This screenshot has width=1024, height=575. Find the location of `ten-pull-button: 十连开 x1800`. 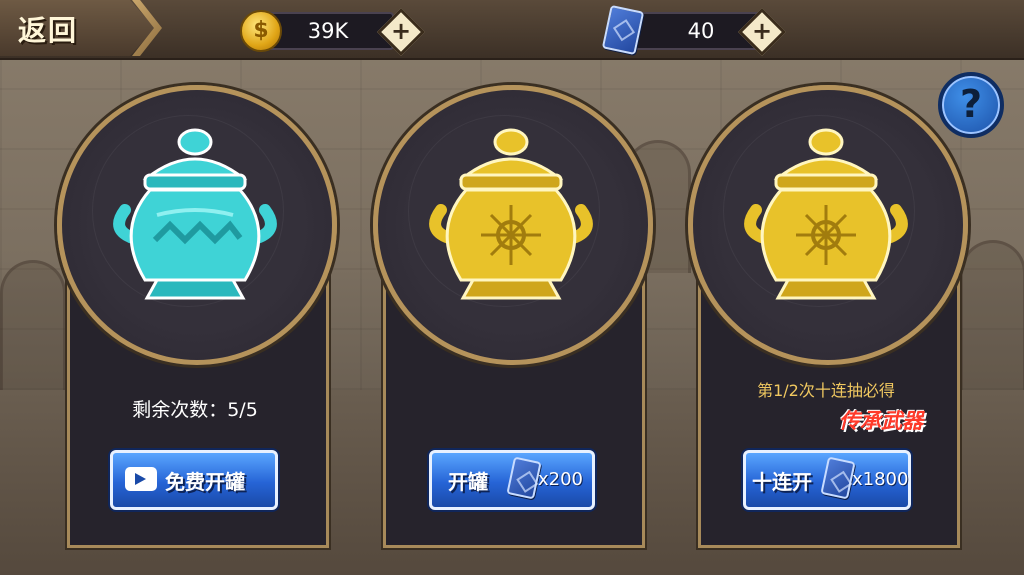

ten-pull-button: 十连开 x1800 is located at coordinates (827, 480).